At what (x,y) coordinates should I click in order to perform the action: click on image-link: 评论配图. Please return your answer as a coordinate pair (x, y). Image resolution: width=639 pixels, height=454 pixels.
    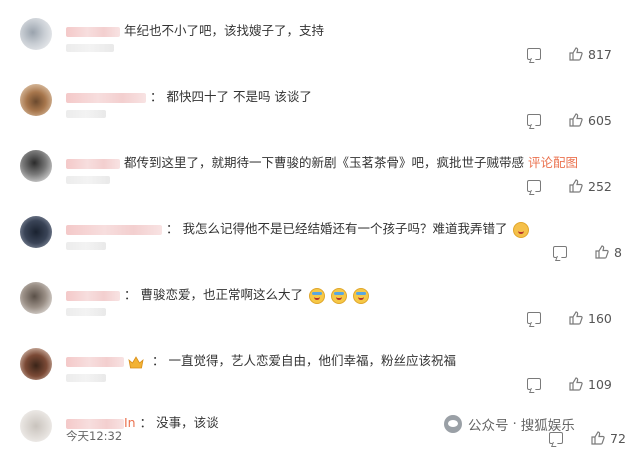
    Looking at the image, I should click on (553, 162).